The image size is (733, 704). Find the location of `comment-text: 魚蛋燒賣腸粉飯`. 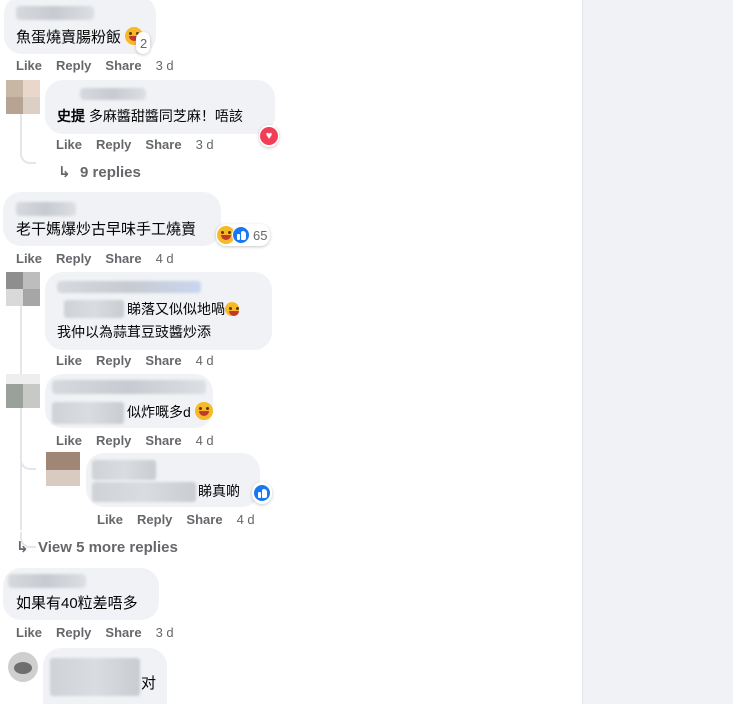

comment-text: 魚蛋燒賣腸粉飯 is located at coordinates (80, 37).